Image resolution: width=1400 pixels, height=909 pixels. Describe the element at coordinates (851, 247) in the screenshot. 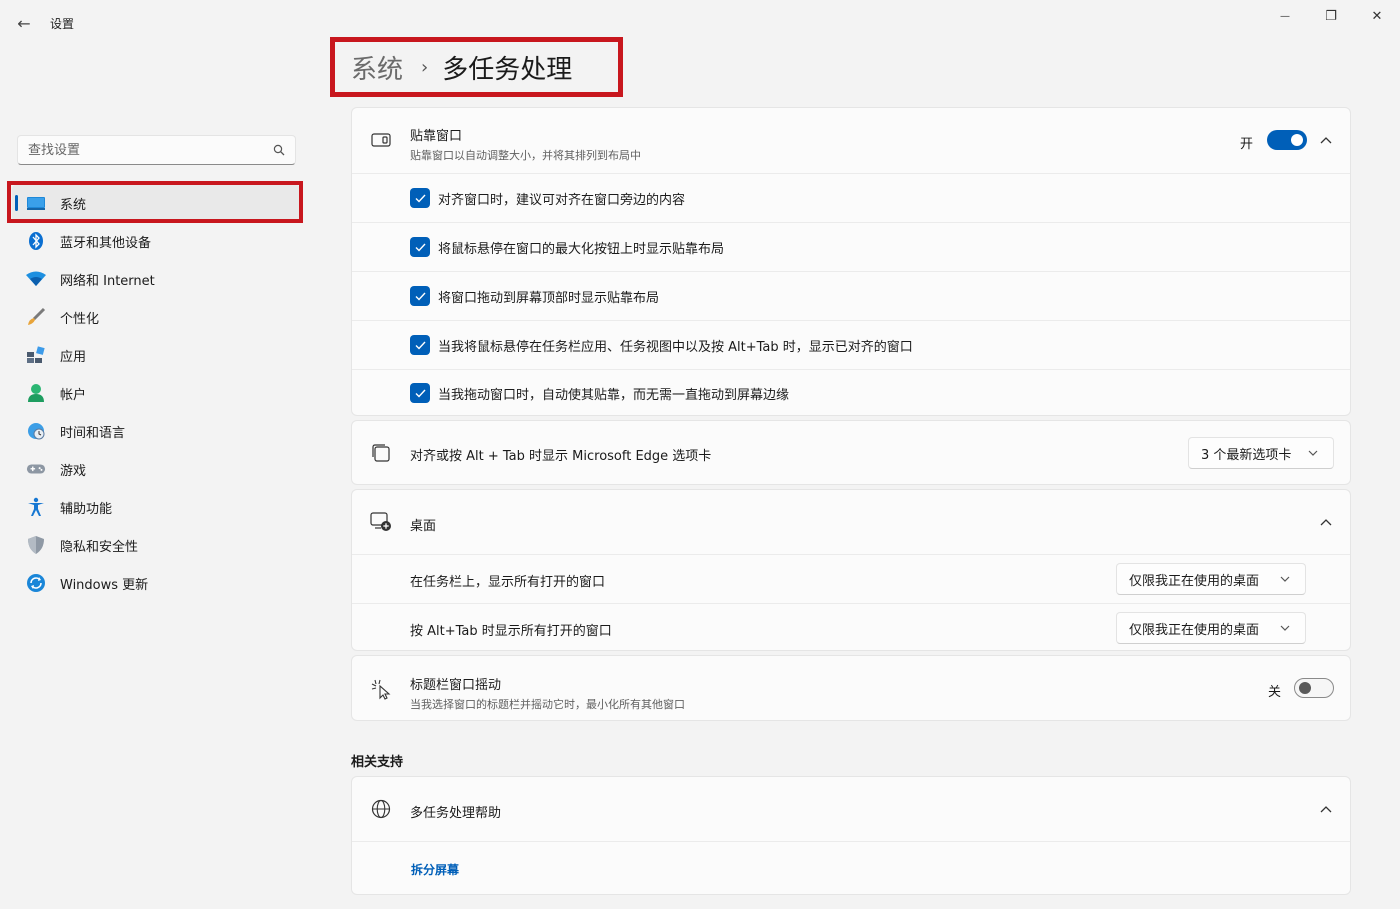

I see `snap-option-row: 将鼠标悬停在窗口的最大化按钮上时显示贴靠布局` at that location.